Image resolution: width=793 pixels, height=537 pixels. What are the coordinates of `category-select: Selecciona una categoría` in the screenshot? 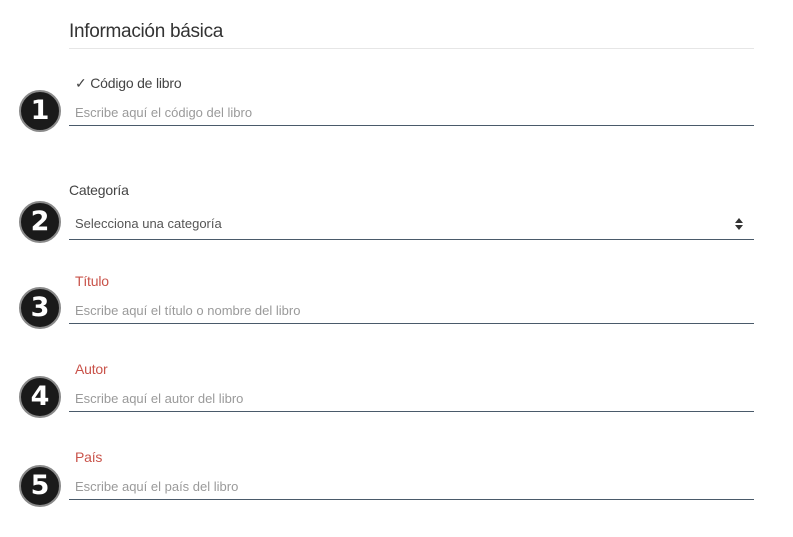 It's located at (411, 225).